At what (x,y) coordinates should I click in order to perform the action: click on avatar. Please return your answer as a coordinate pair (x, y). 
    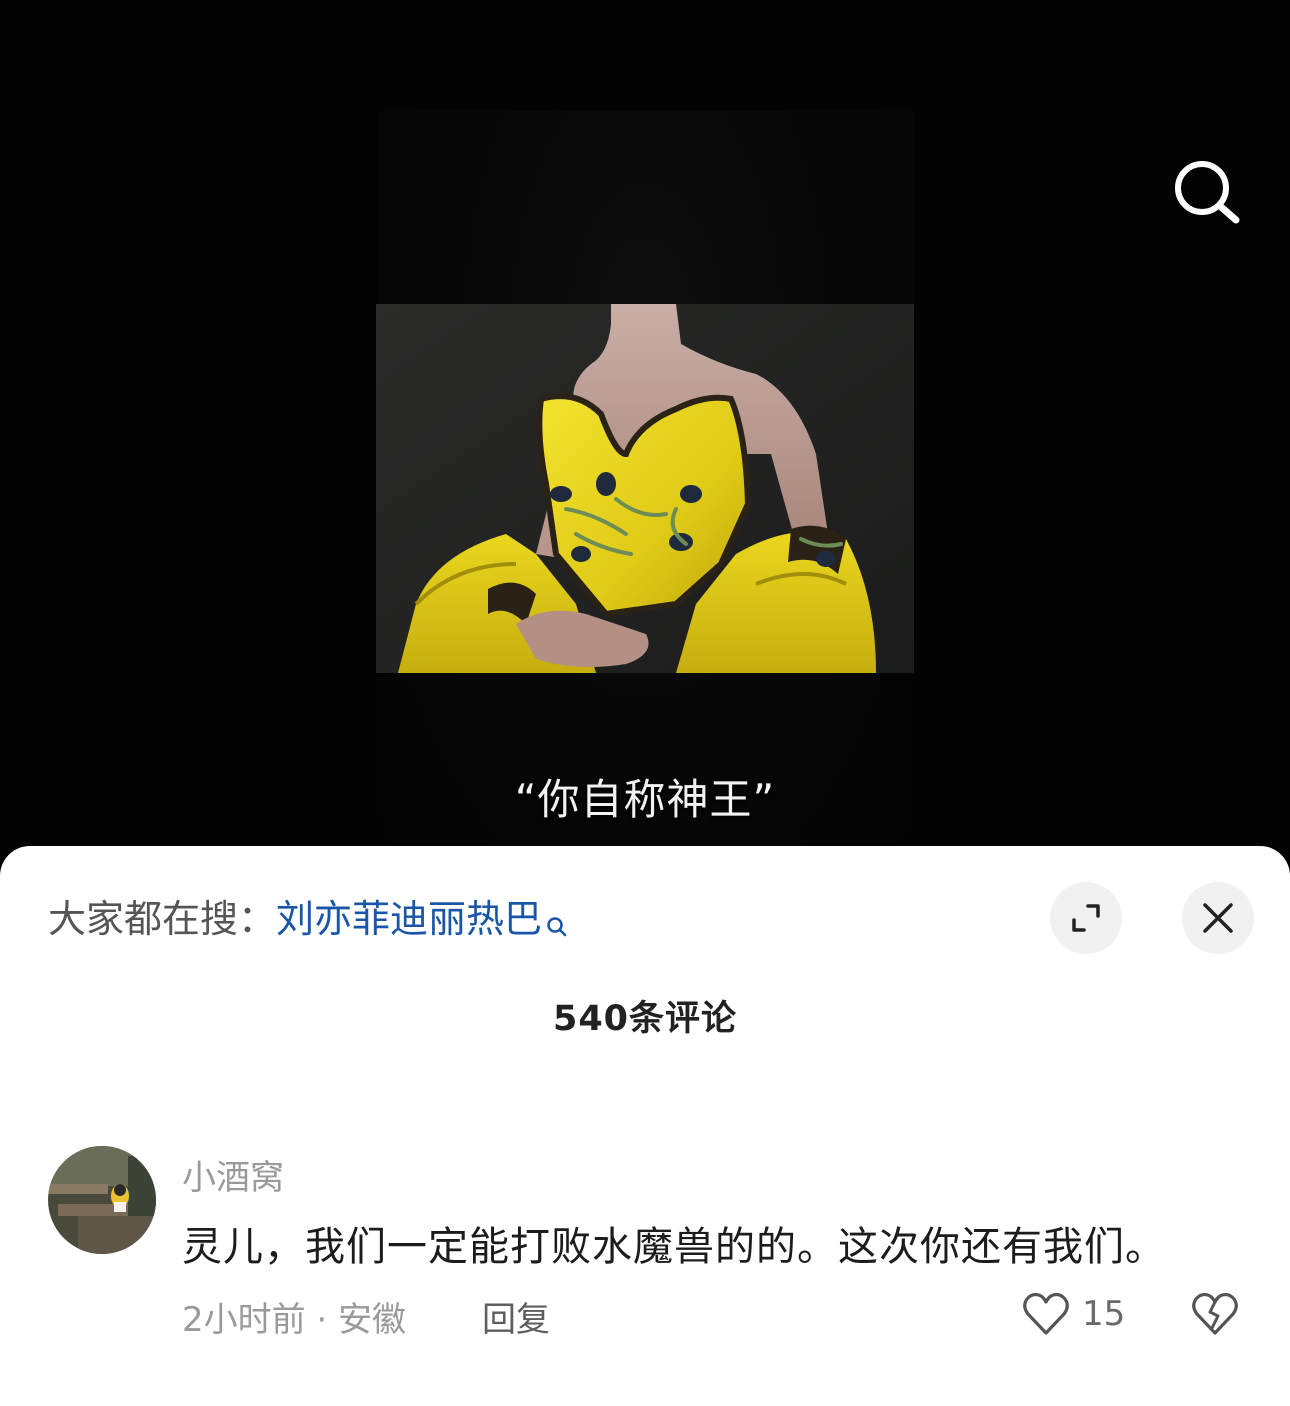
    Looking at the image, I should click on (102, 1200).